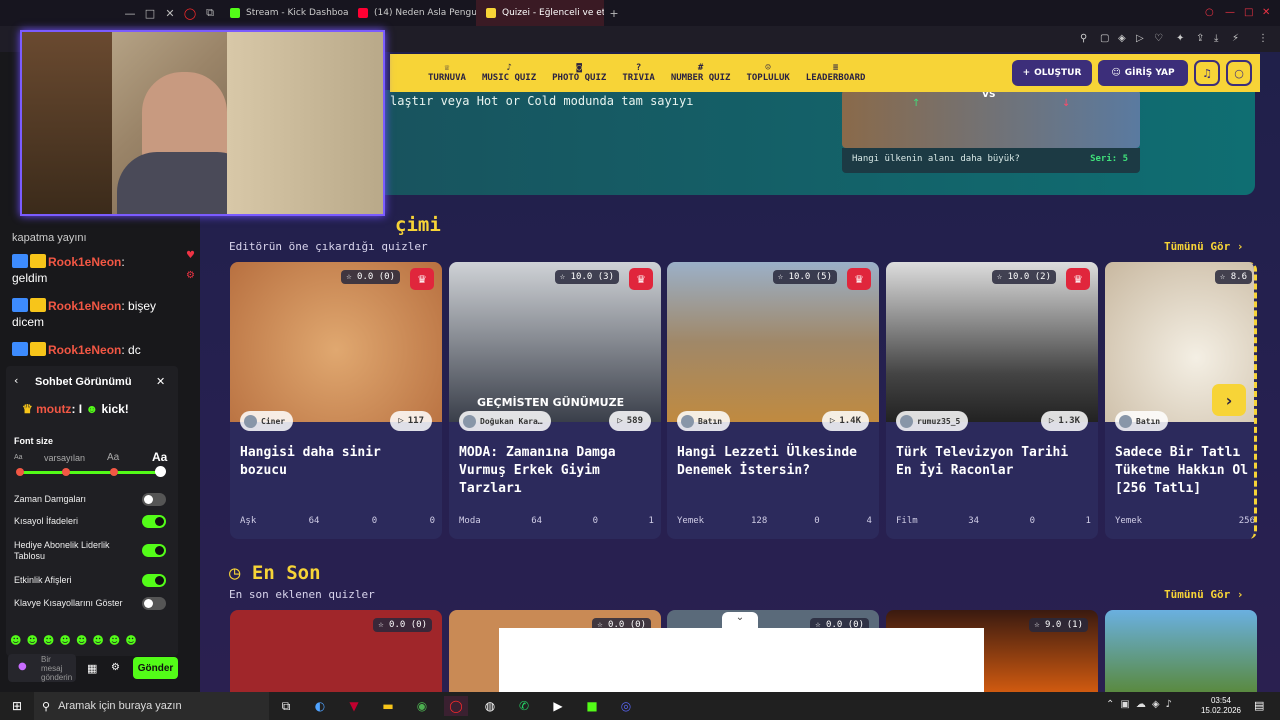  I want to click on arrow-down-icon: ↓, so click(1066, 103).